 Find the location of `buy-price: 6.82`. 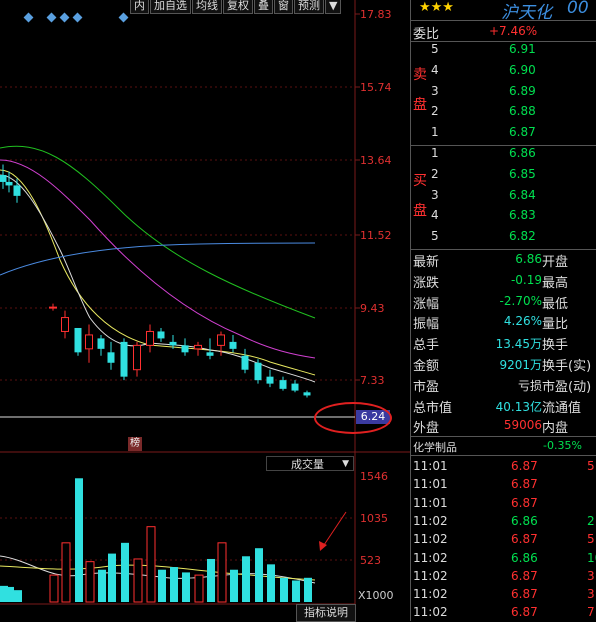

buy-price: 6.82 is located at coordinates (522, 236).